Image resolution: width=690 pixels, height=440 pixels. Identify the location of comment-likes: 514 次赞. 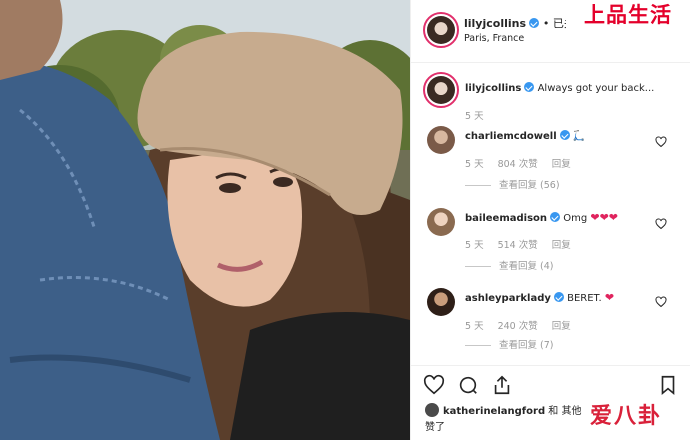
(518, 245).